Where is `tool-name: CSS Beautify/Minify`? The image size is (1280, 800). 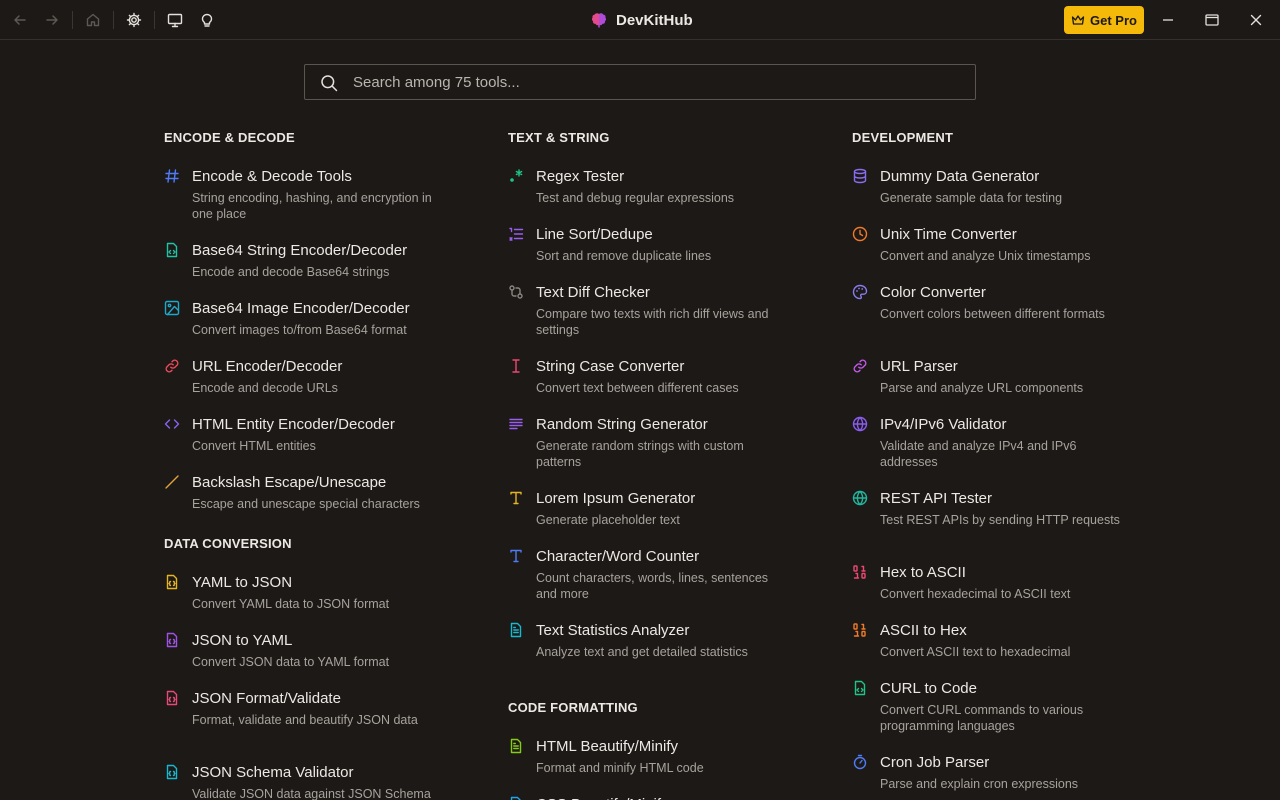 tool-name: CSS Beautify/Minify is located at coordinates (602, 798).